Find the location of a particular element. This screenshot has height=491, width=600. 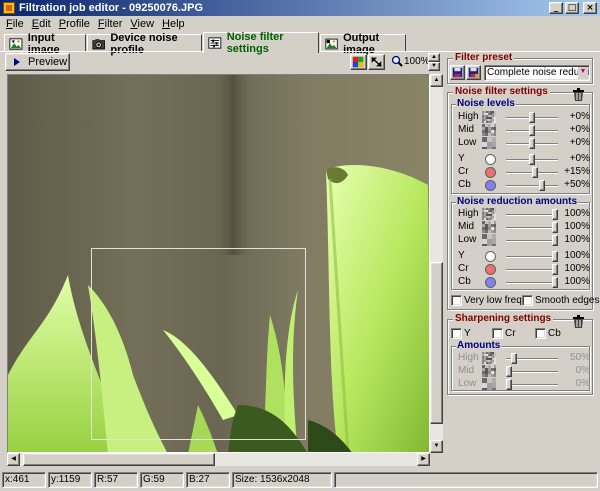

reduction-row-y-slider-track is located at coordinates (532, 257).